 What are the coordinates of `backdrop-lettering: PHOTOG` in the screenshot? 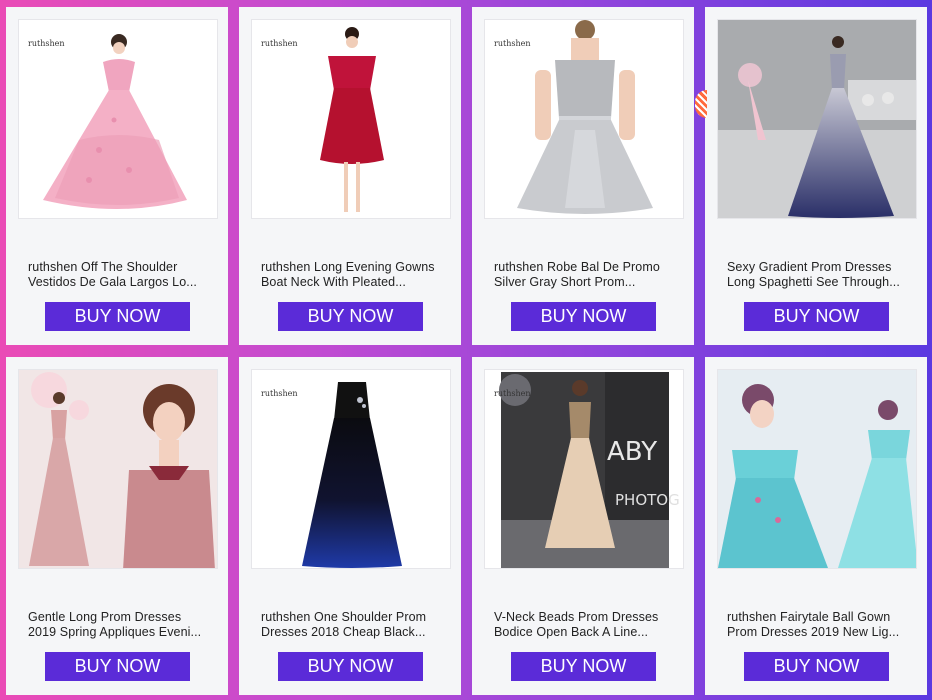 It's located at (647, 500).